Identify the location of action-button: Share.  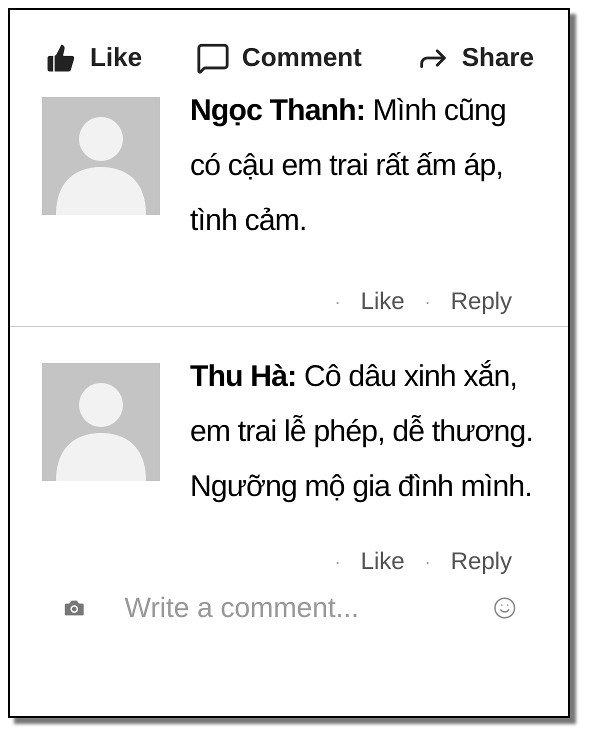
(475, 57).